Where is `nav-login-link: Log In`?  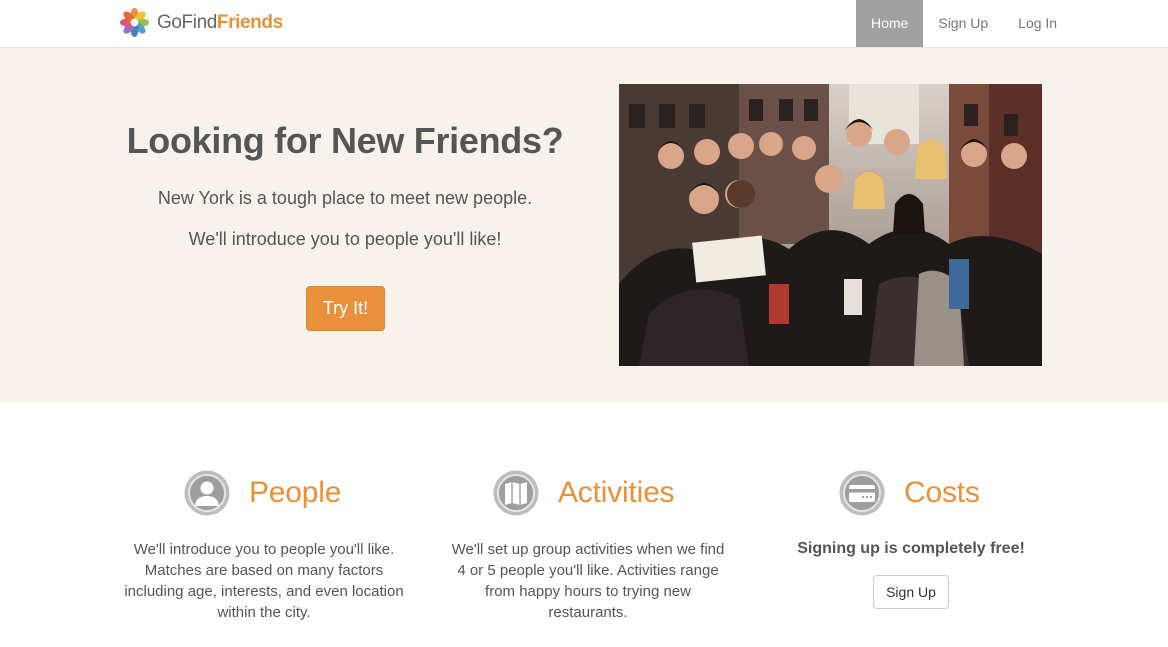
nav-login-link: Log In is located at coordinates (1037, 23).